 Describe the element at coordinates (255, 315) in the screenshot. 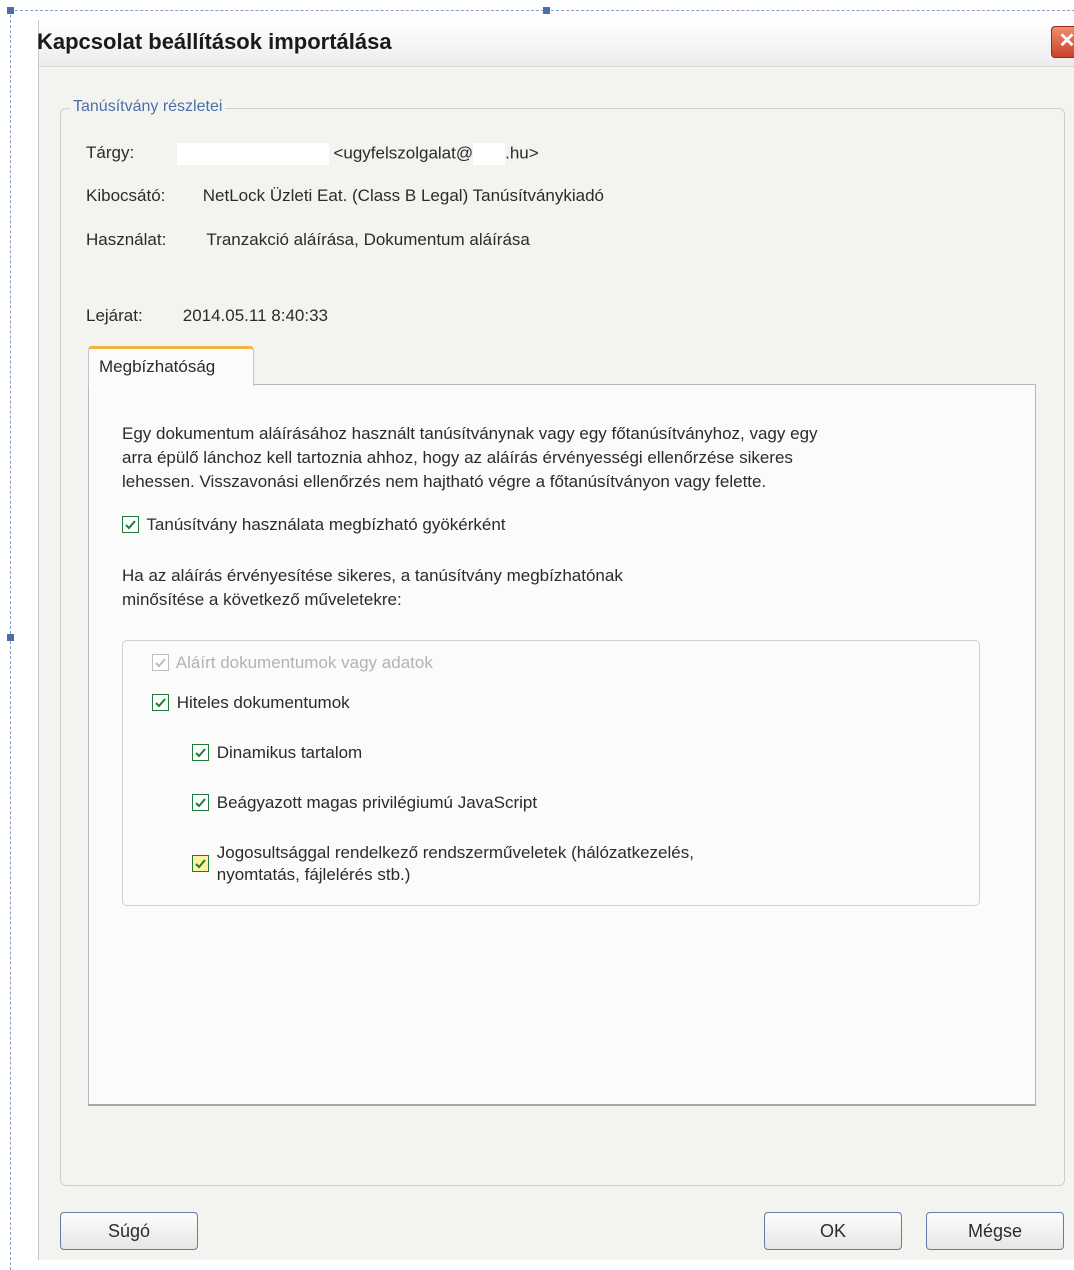

I see `expiry-value: 2014.05.11 8:40:33` at that location.